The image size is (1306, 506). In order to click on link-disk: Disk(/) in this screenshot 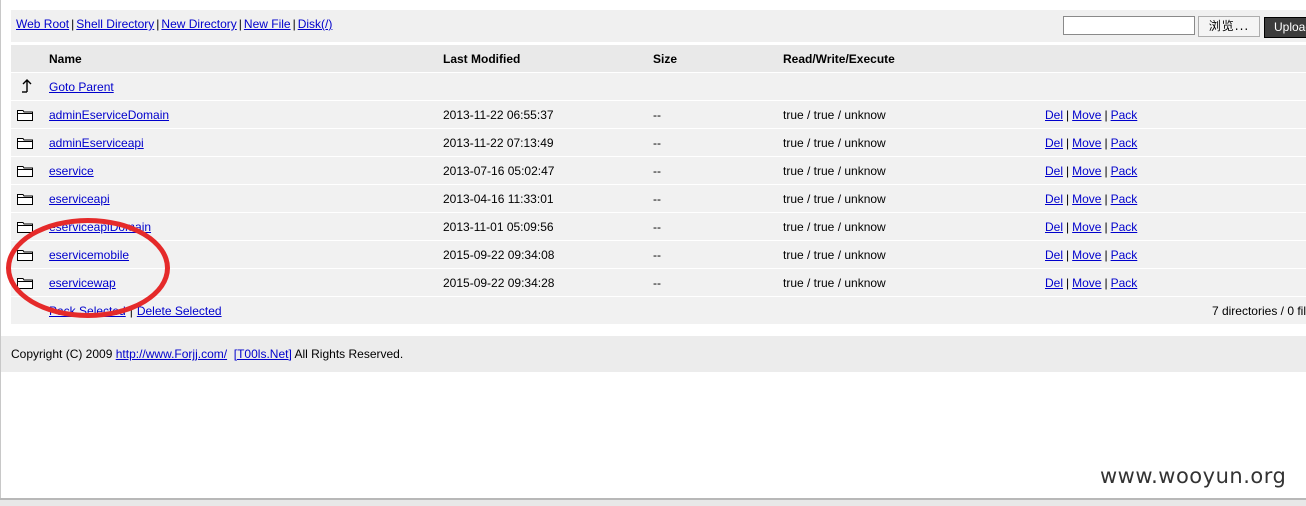, I will do `click(315, 24)`.